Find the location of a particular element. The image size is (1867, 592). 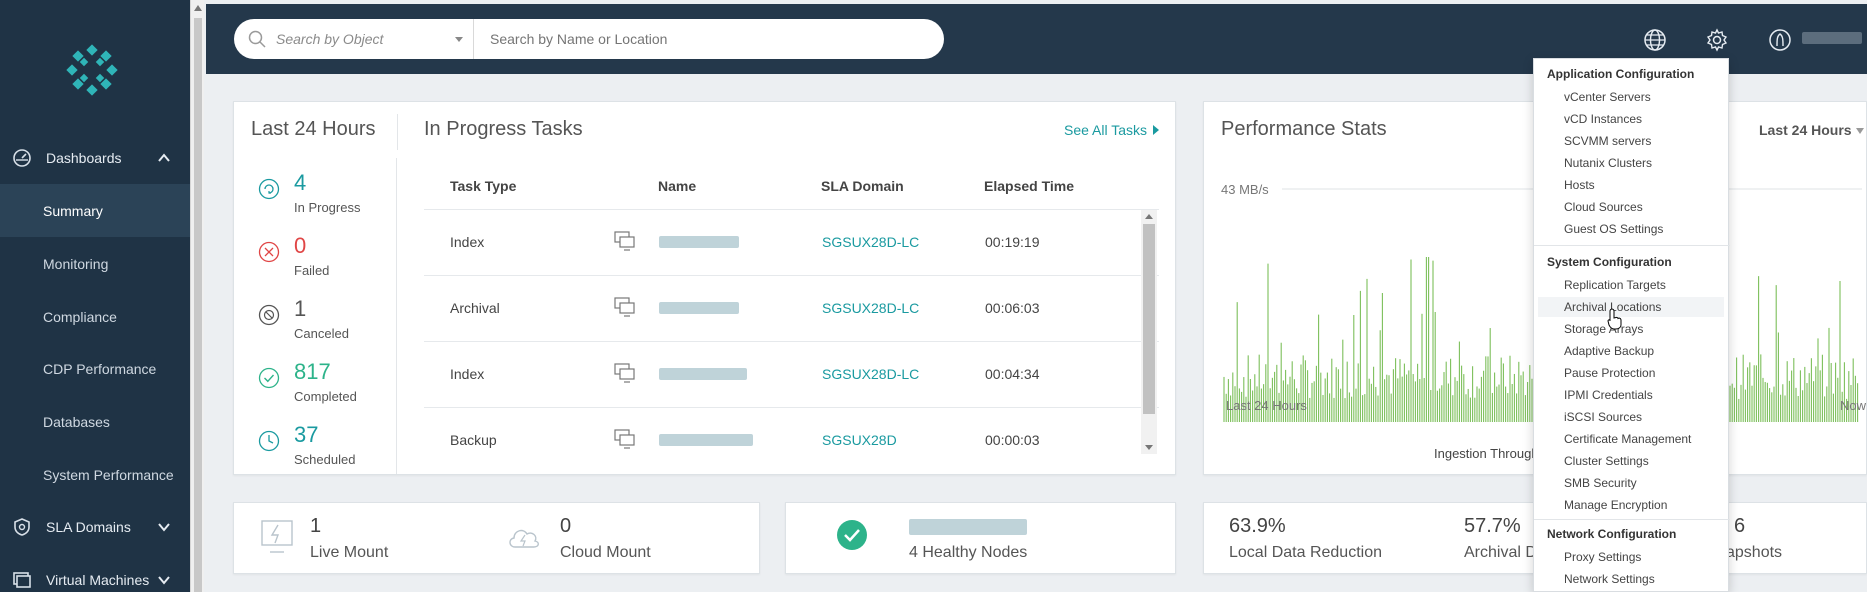

menu-item-replication-targets: Replication Targets is located at coordinates (1631, 285).